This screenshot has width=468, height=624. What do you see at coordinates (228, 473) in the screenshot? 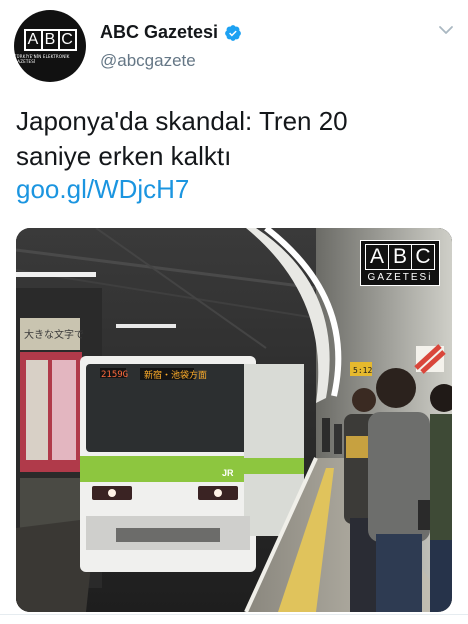
I see `jr-logo: JR` at bounding box center [228, 473].